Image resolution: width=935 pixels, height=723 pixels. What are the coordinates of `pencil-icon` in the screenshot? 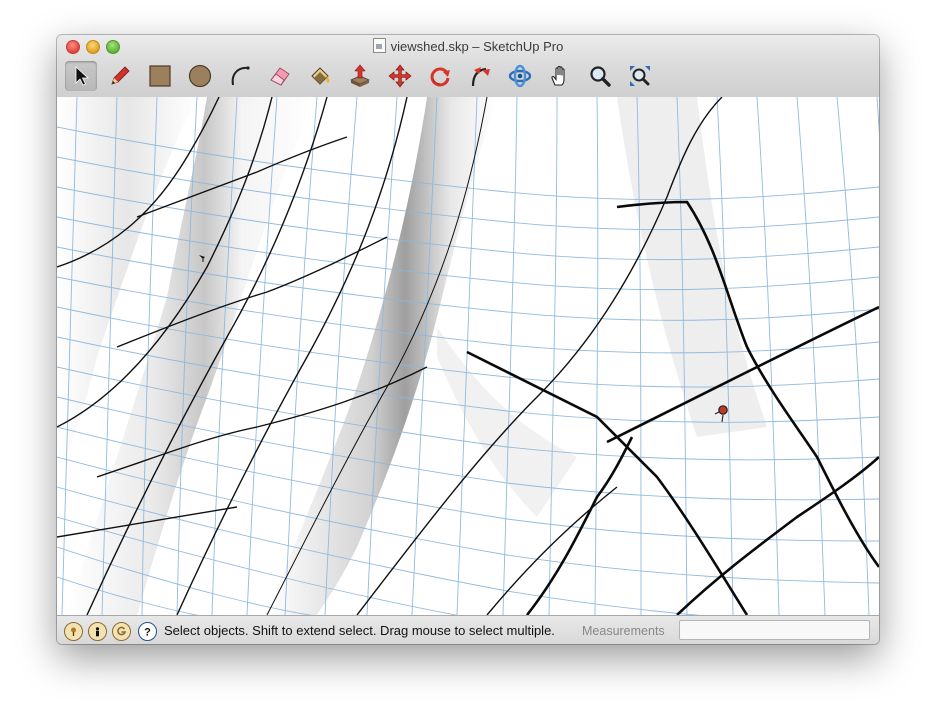 It's located at (120, 75).